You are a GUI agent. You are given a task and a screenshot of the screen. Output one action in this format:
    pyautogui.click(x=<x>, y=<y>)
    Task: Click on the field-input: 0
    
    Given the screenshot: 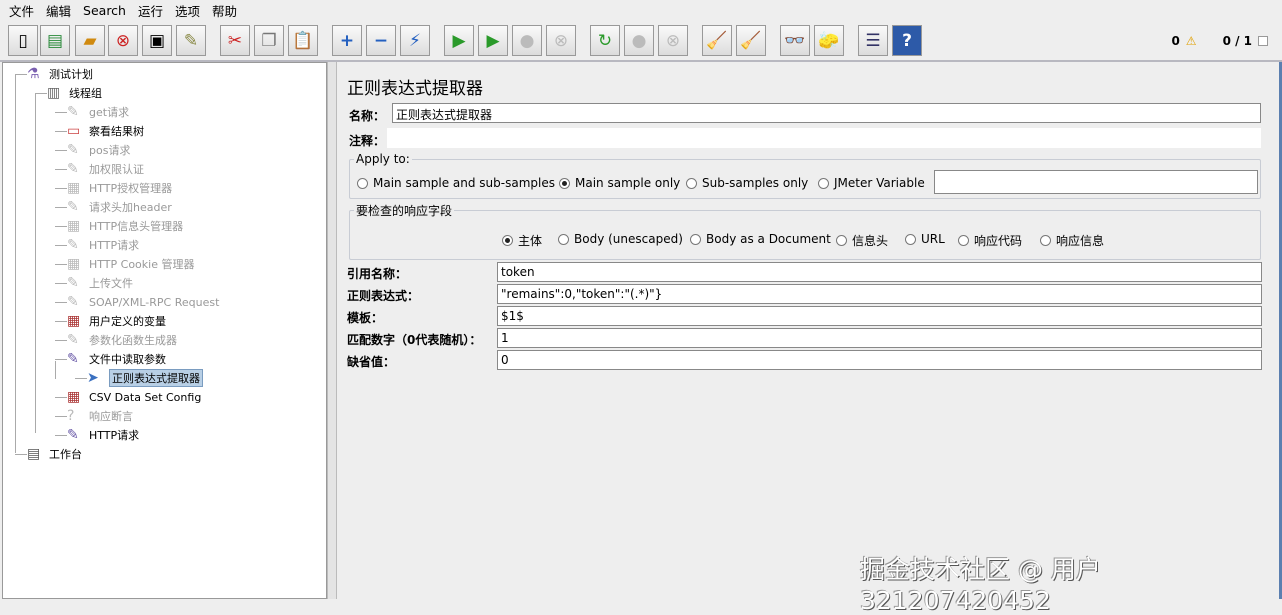 What is the action you would take?
    pyautogui.click(x=879, y=360)
    